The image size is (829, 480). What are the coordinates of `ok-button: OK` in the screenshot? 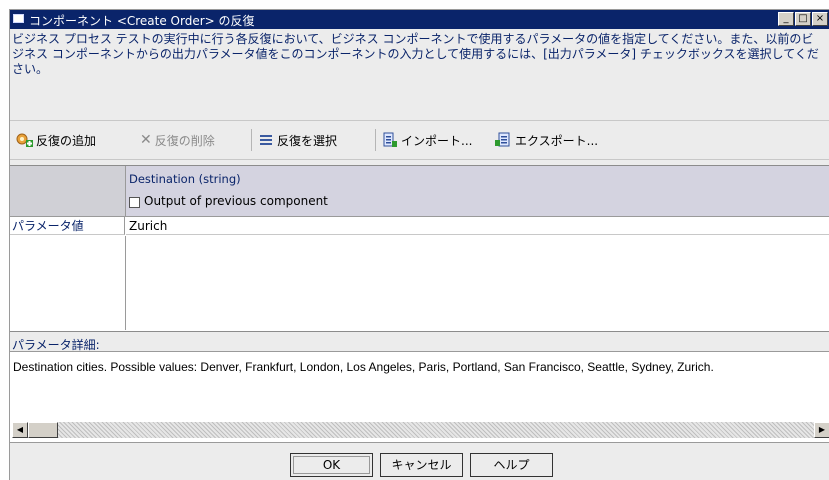 It's located at (331, 465).